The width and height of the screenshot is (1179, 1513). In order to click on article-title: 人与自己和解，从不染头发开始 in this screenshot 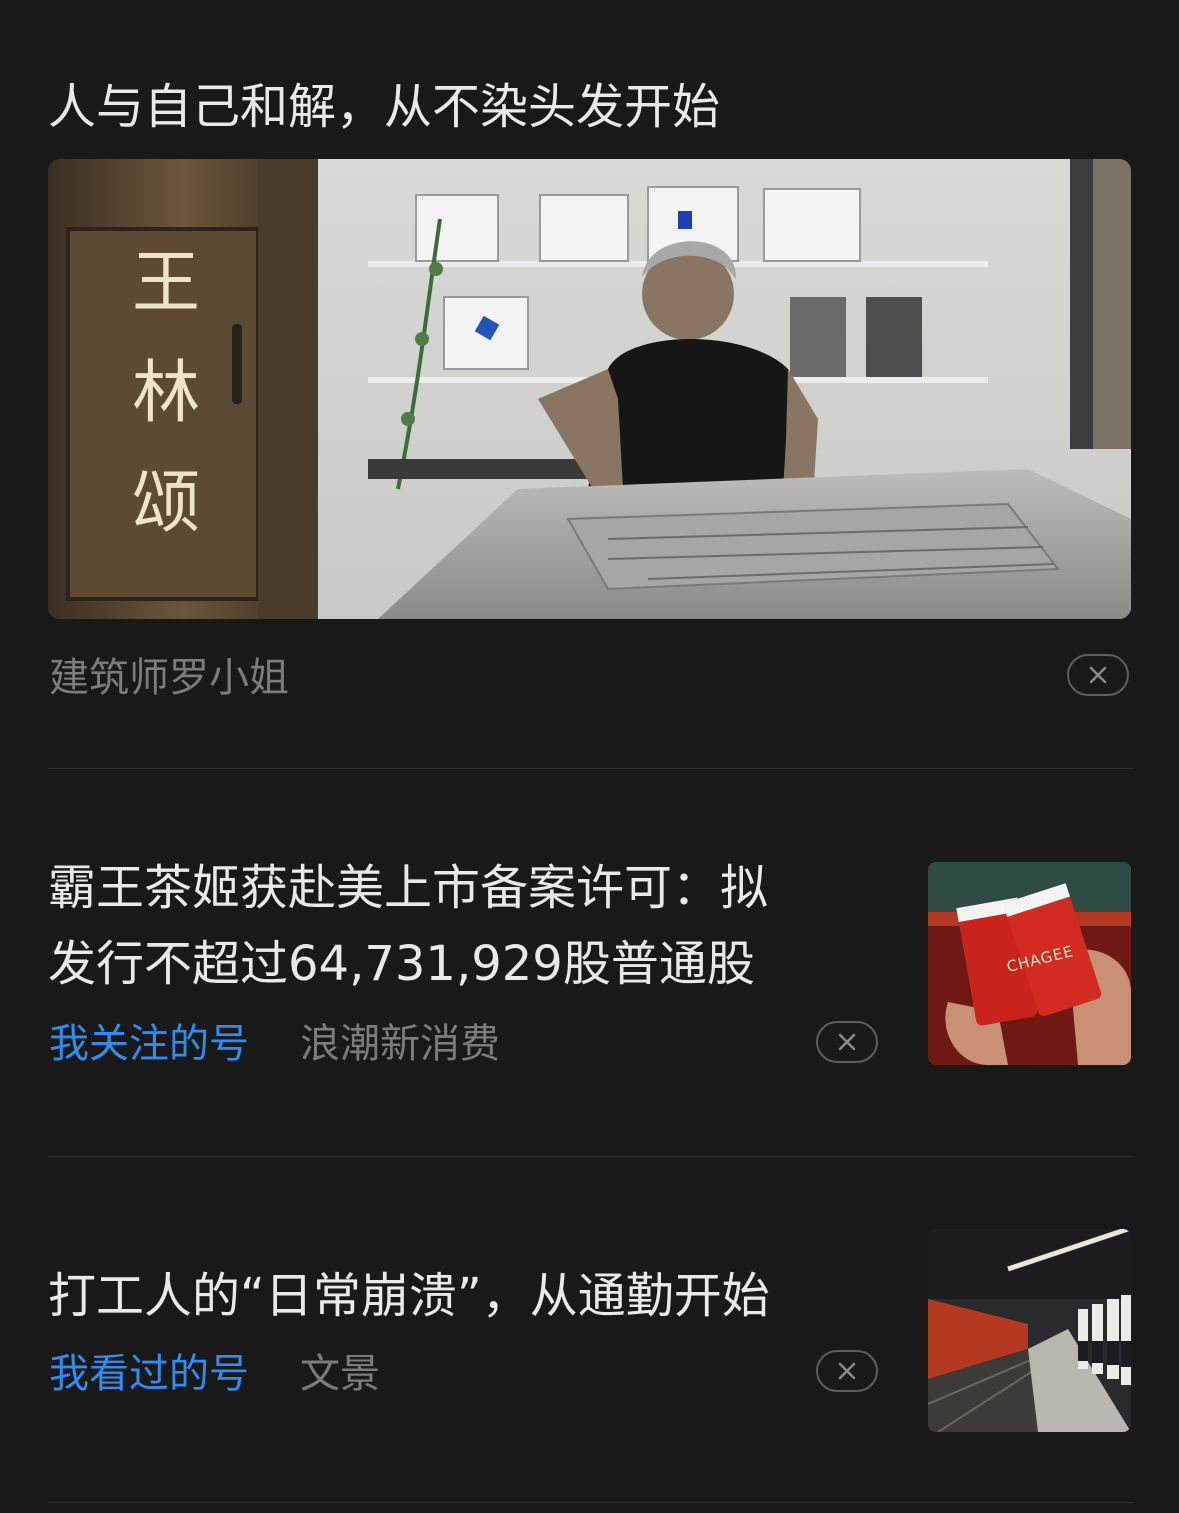, I will do `click(588, 107)`.